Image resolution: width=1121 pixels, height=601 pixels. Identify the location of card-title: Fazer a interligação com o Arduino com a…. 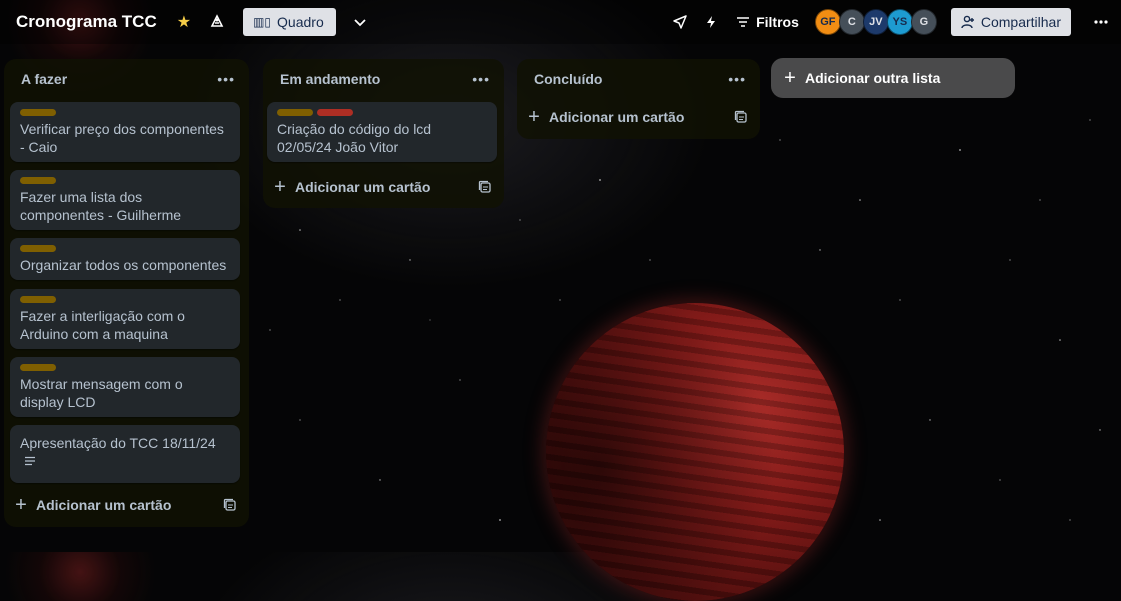
(102, 325).